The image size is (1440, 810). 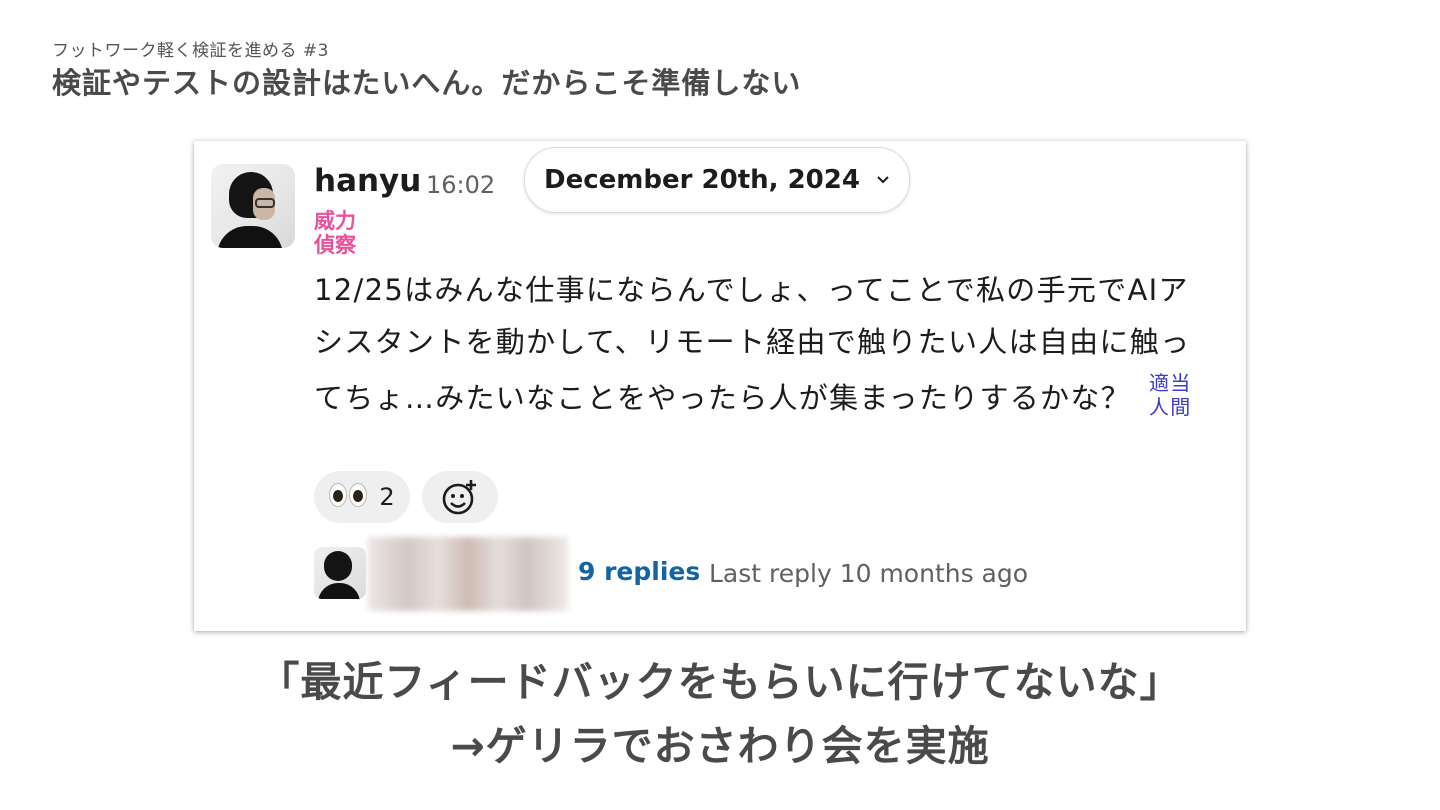 I want to click on reaction-eyes-button: 2, so click(x=362, y=497).